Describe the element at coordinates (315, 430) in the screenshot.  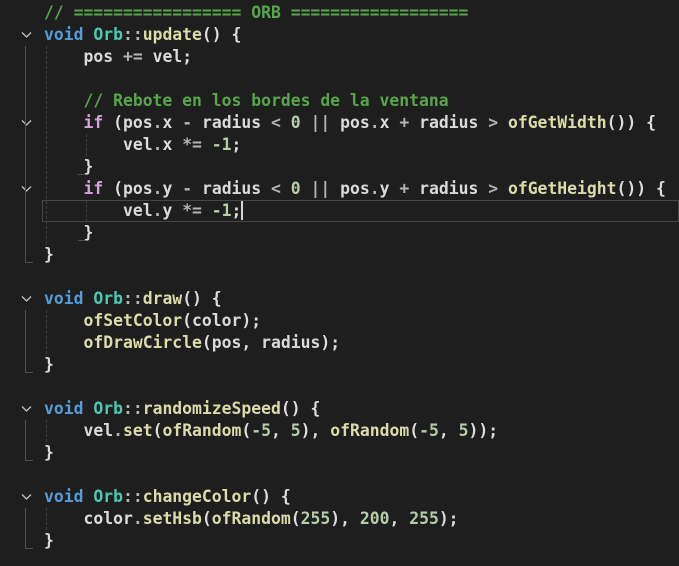
I see `code-token: ),` at that location.